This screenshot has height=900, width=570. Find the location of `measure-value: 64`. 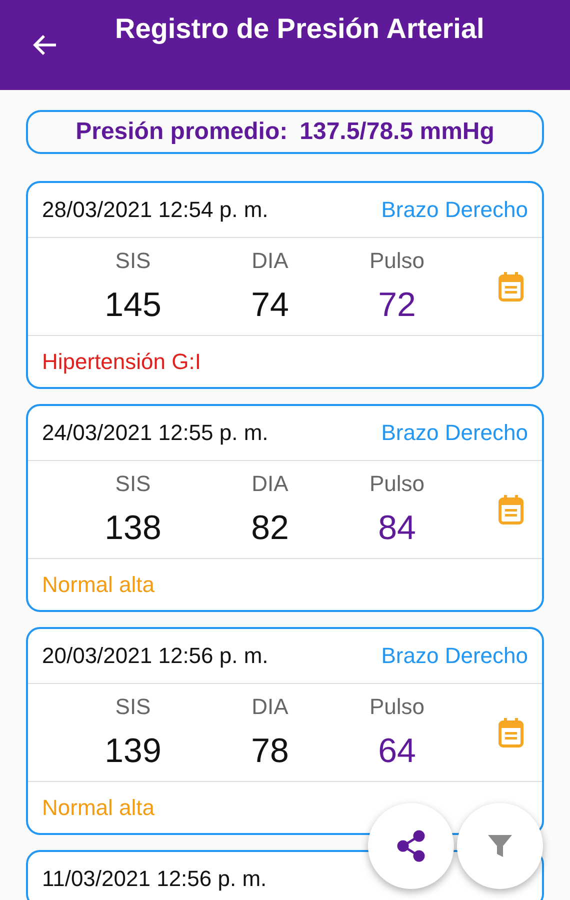

measure-value: 64 is located at coordinates (397, 751).